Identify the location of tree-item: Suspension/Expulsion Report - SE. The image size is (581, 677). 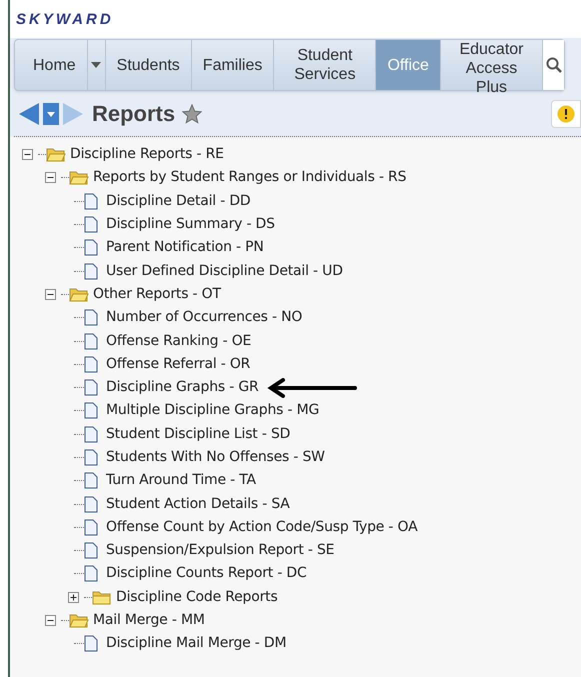
(220, 551).